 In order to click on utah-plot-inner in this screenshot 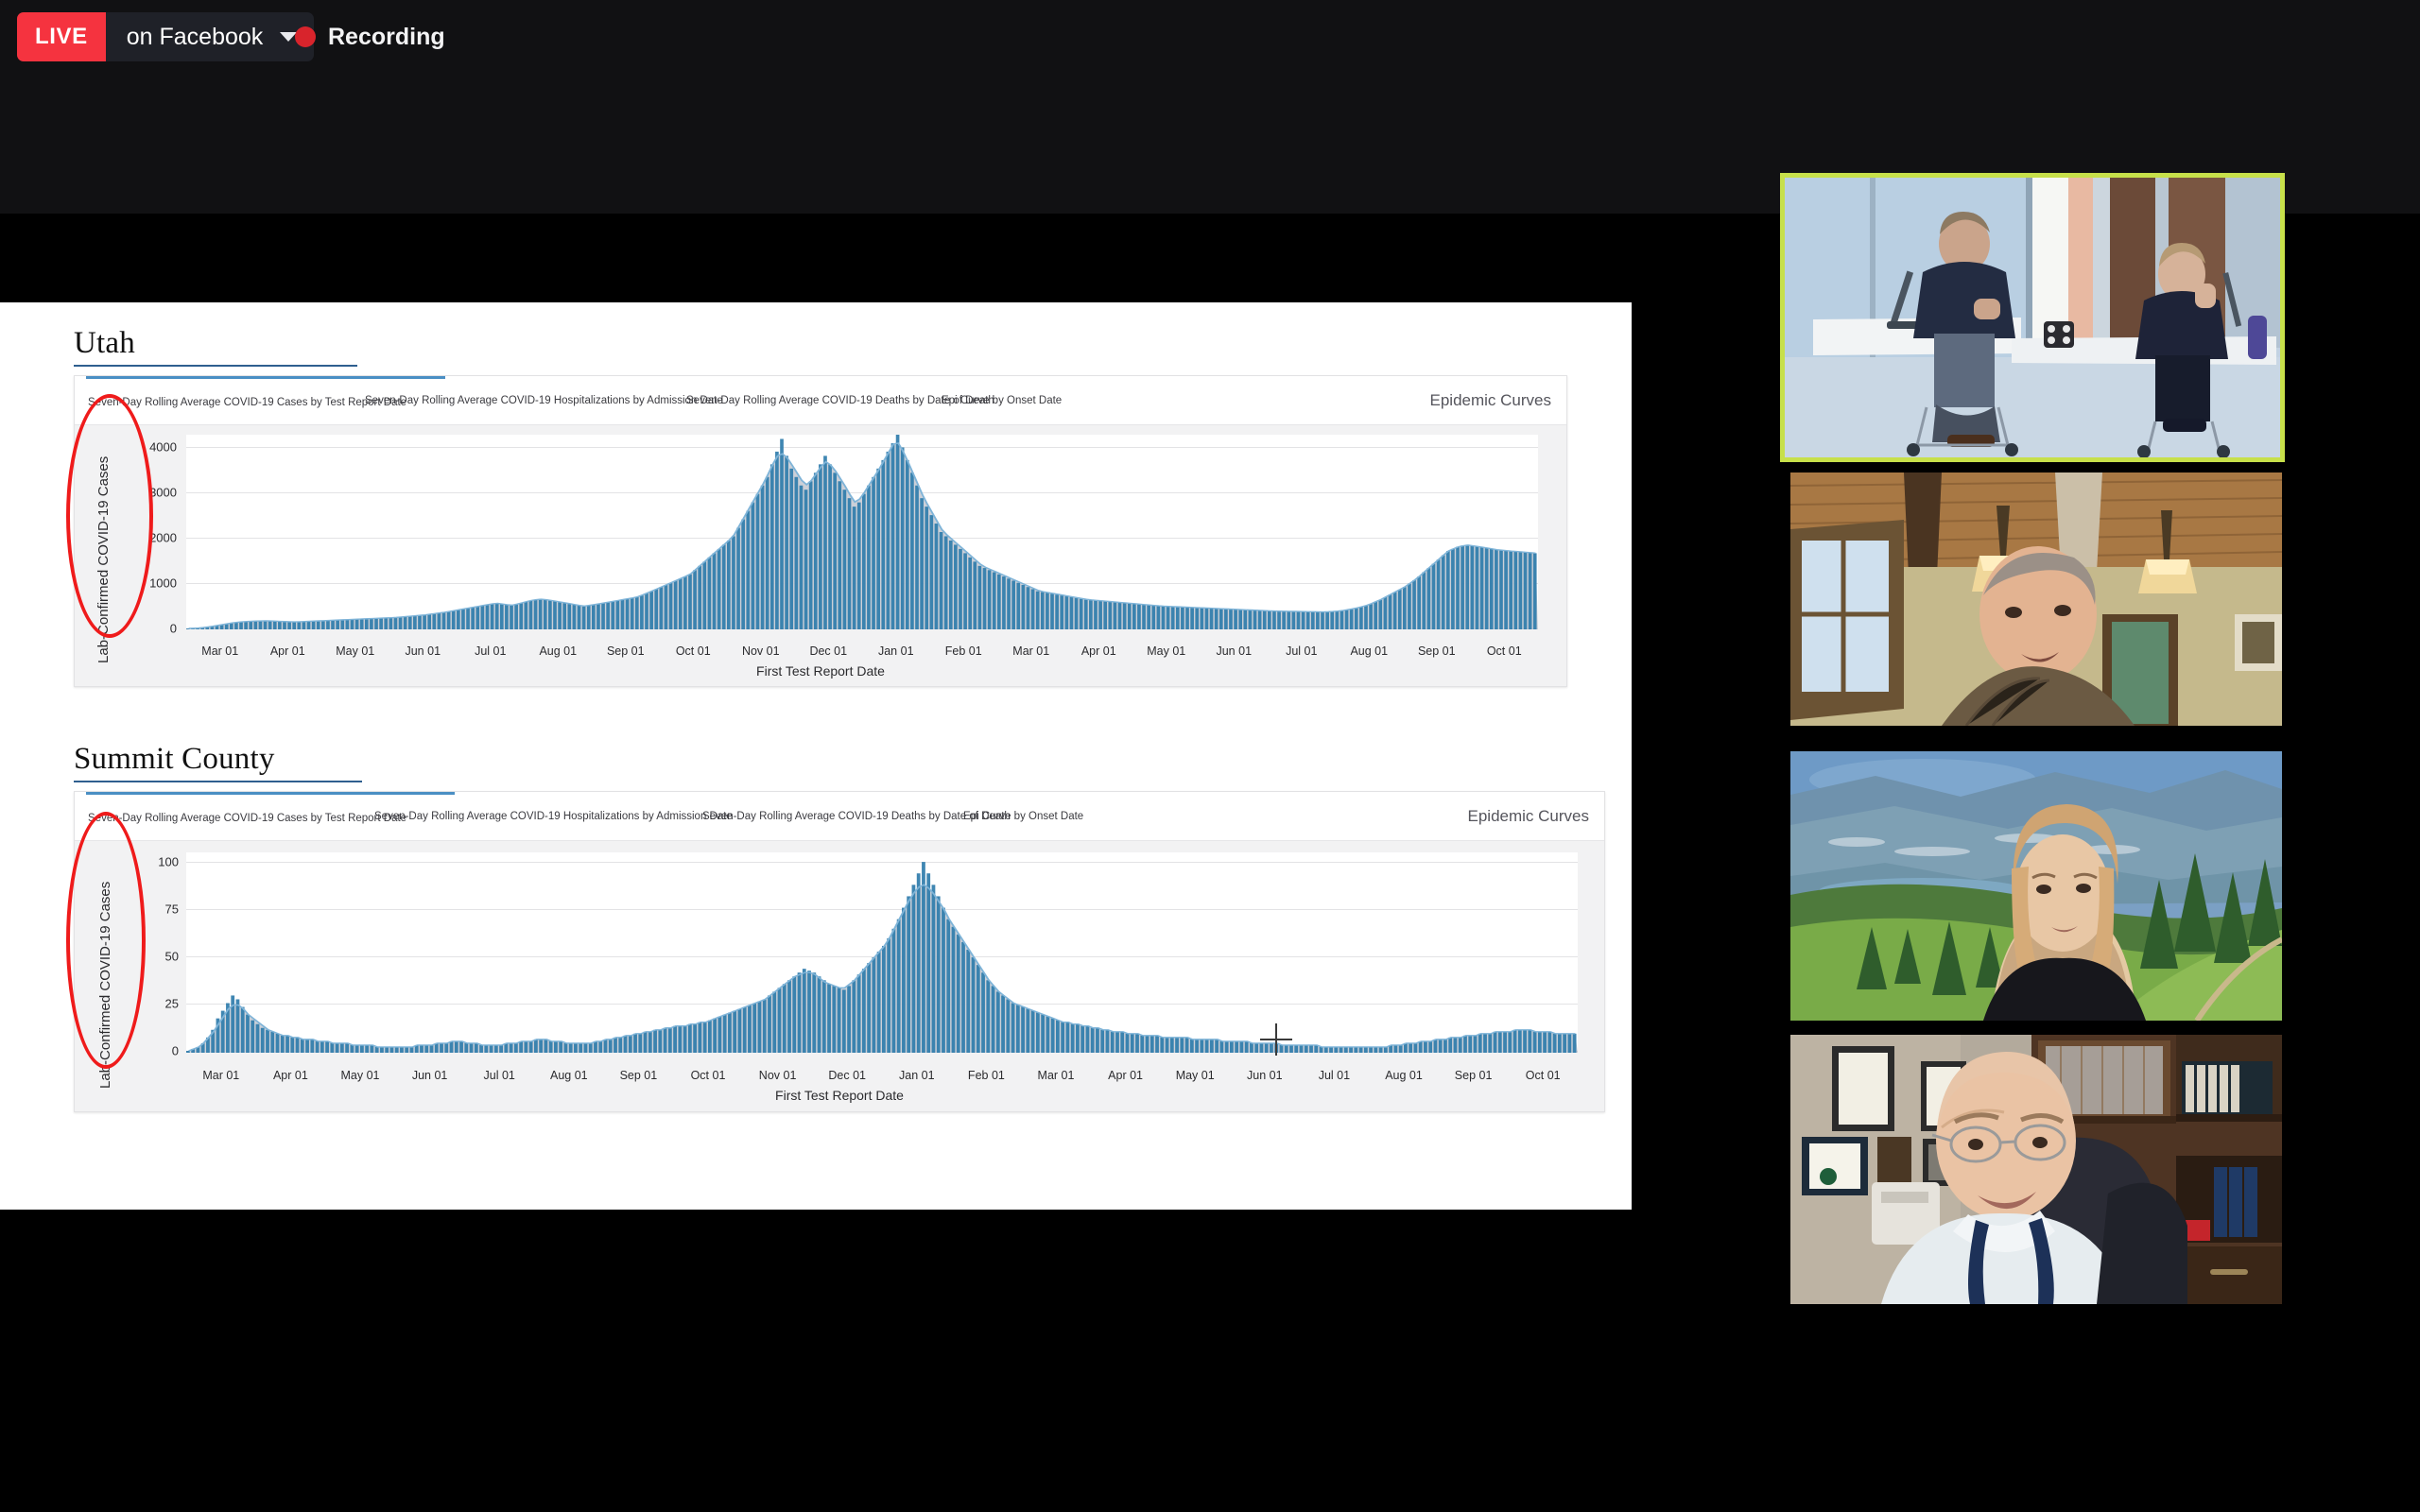, I will do `click(862, 532)`.